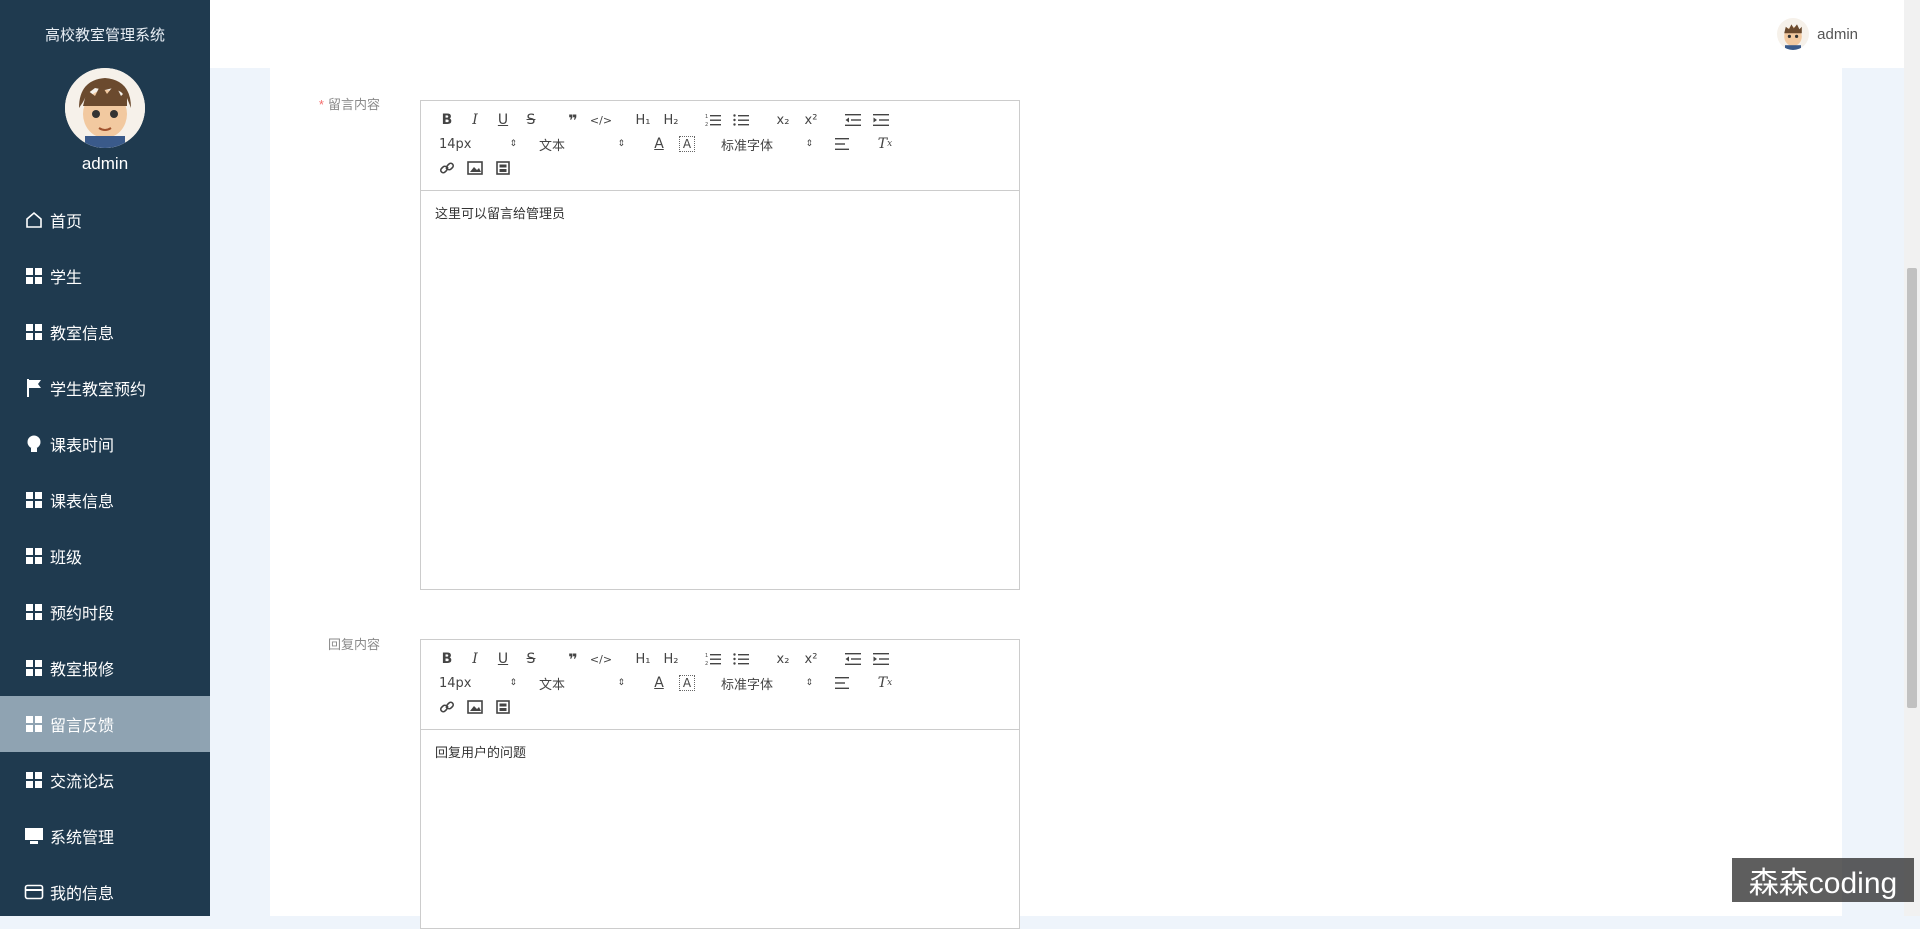 This screenshot has width=1920, height=929. Describe the element at coordinates (1057, 34) in the screenshot. I see `top-header: admin` at that location.